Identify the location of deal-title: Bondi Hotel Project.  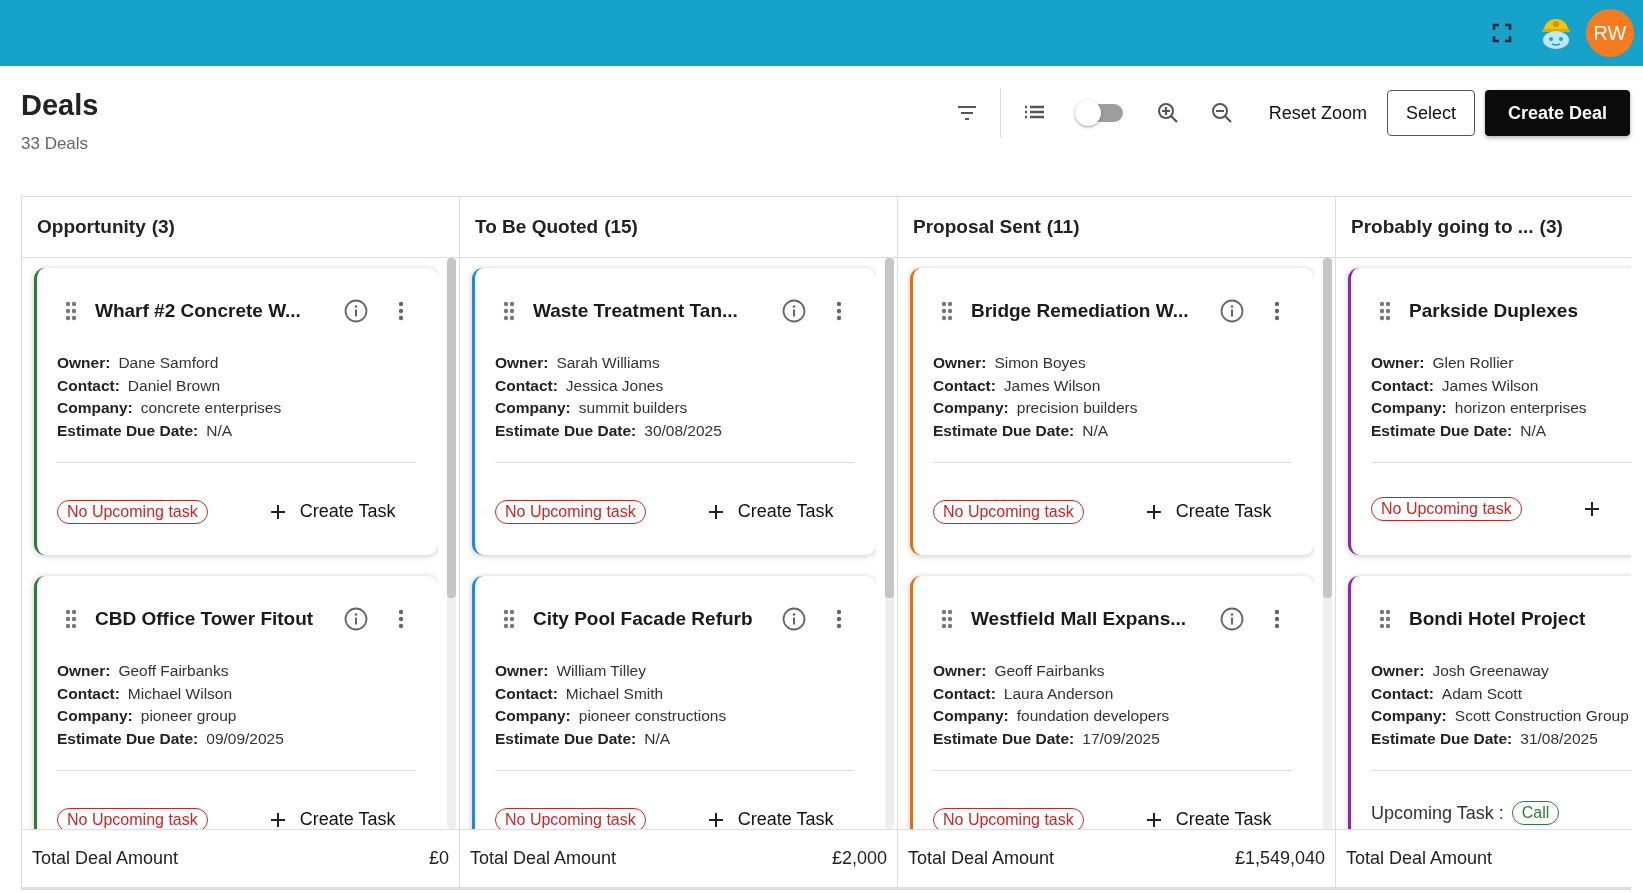
(1498, 619).